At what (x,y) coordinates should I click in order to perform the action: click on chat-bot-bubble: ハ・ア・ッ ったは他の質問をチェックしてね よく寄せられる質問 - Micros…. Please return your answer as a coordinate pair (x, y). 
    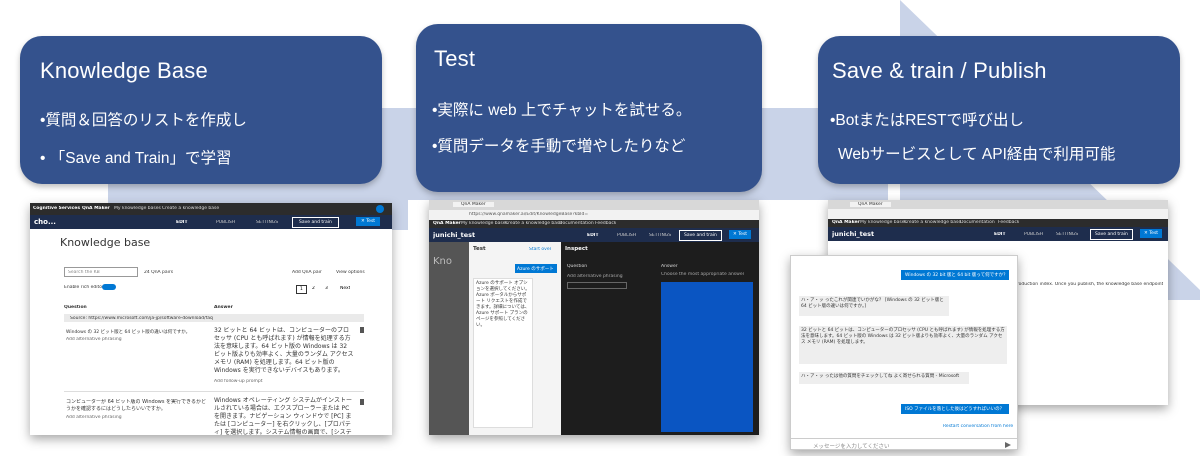
    Looking at the image, I should click on (884, 378).